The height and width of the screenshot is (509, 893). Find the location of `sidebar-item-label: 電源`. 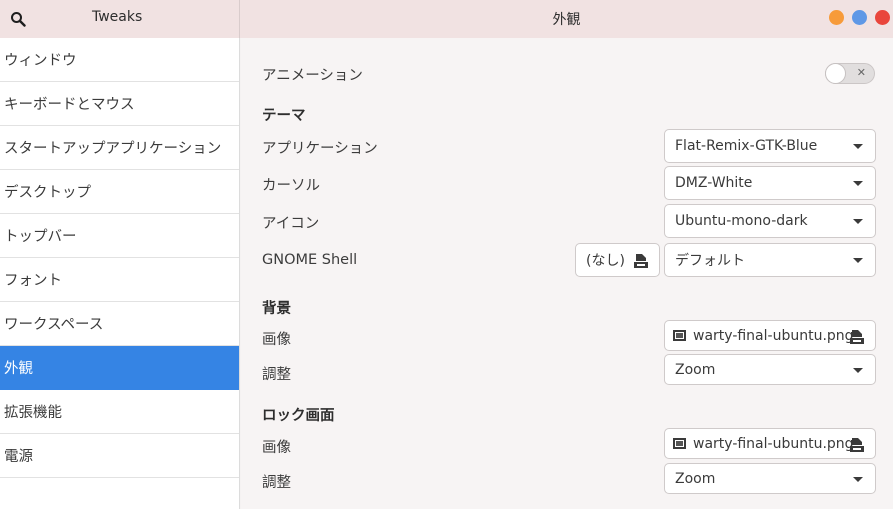

sidebar-item-label: 電源 is located at coordinates (18, 457).